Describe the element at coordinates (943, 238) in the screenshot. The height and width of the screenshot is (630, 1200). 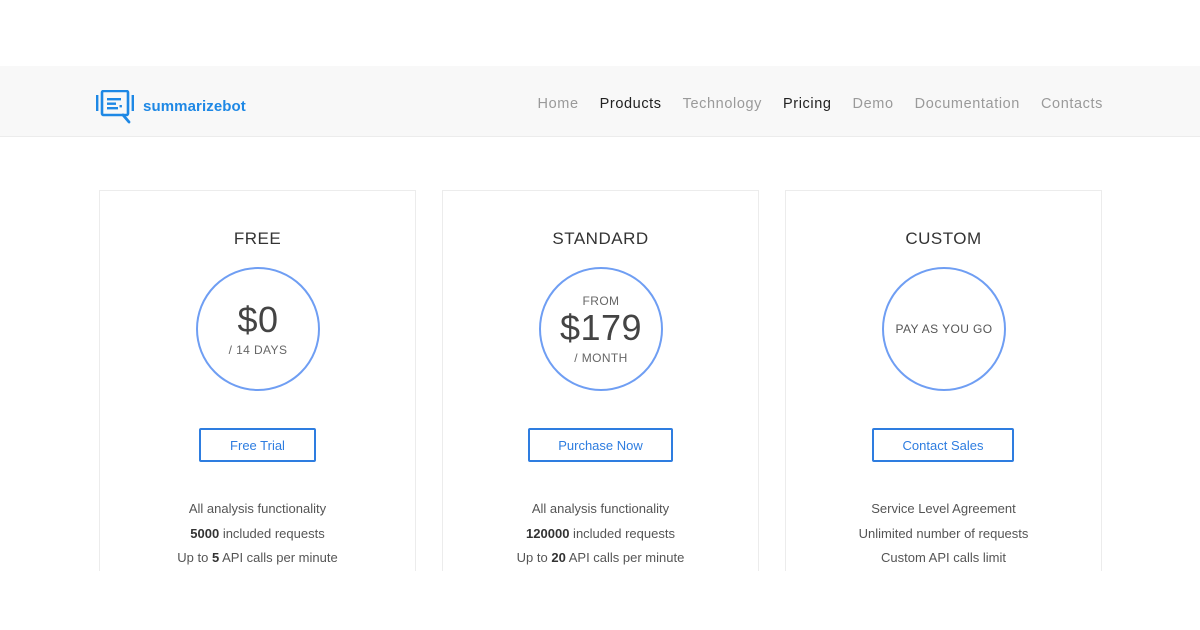
I see `plan-name: CUSTOM` at that location.